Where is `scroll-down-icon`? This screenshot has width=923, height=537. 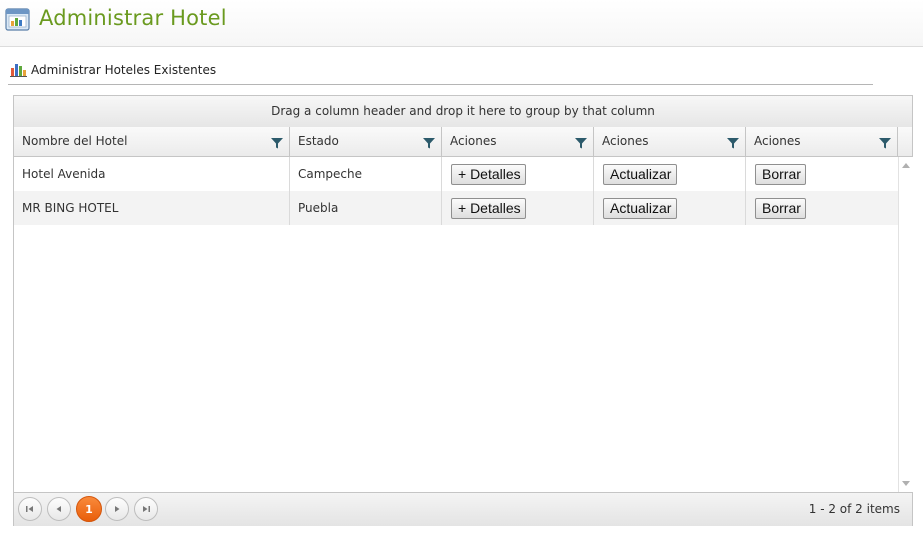
scroll-down-icon is located at coordinates (906, 483).